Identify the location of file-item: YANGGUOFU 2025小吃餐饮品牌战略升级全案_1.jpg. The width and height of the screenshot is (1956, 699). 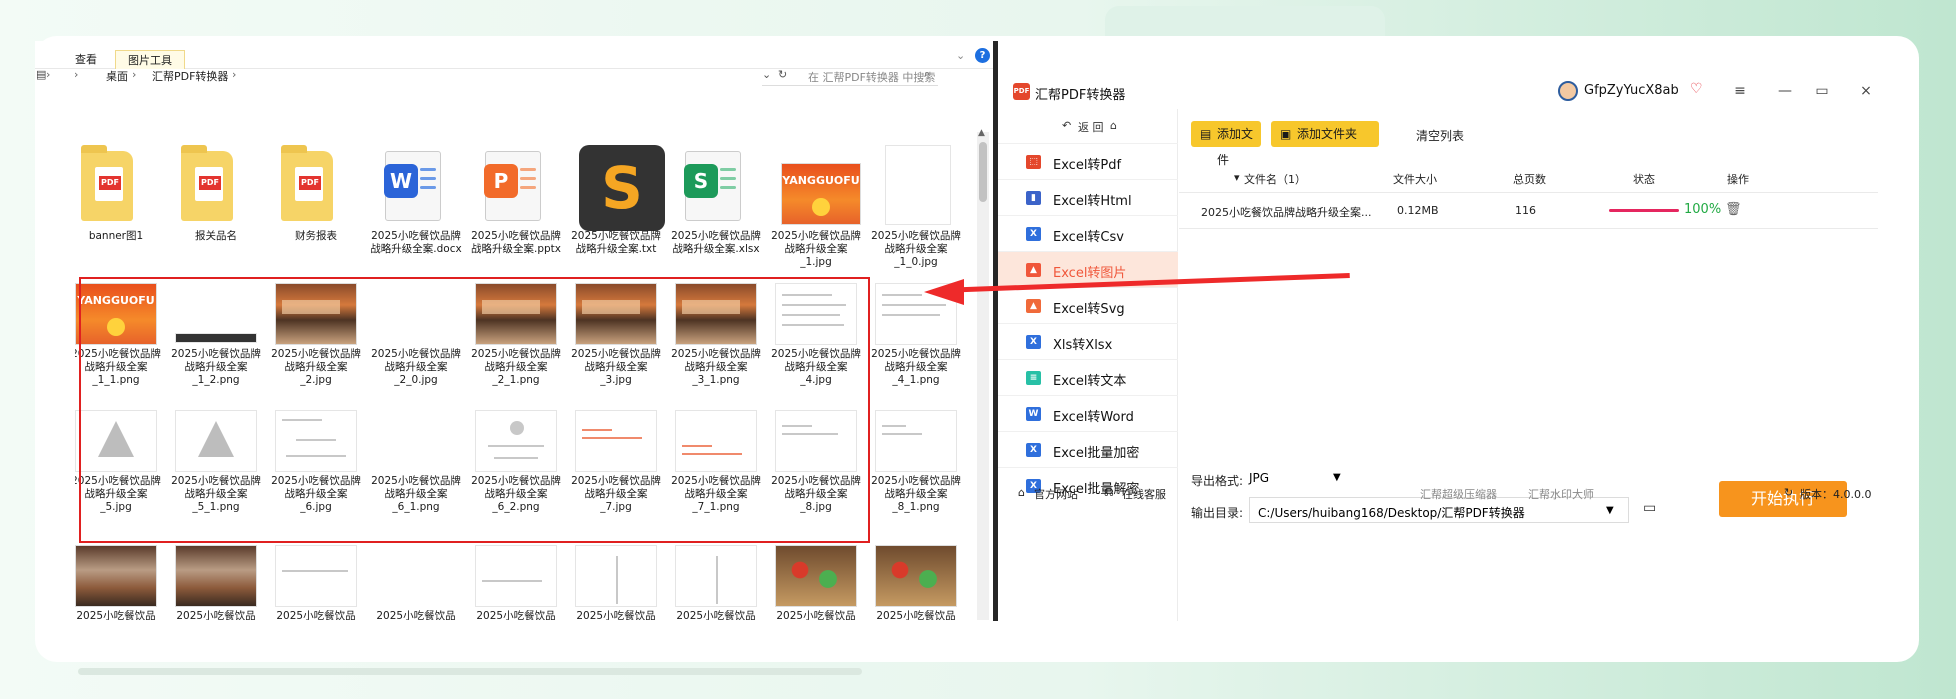
(816, 215).